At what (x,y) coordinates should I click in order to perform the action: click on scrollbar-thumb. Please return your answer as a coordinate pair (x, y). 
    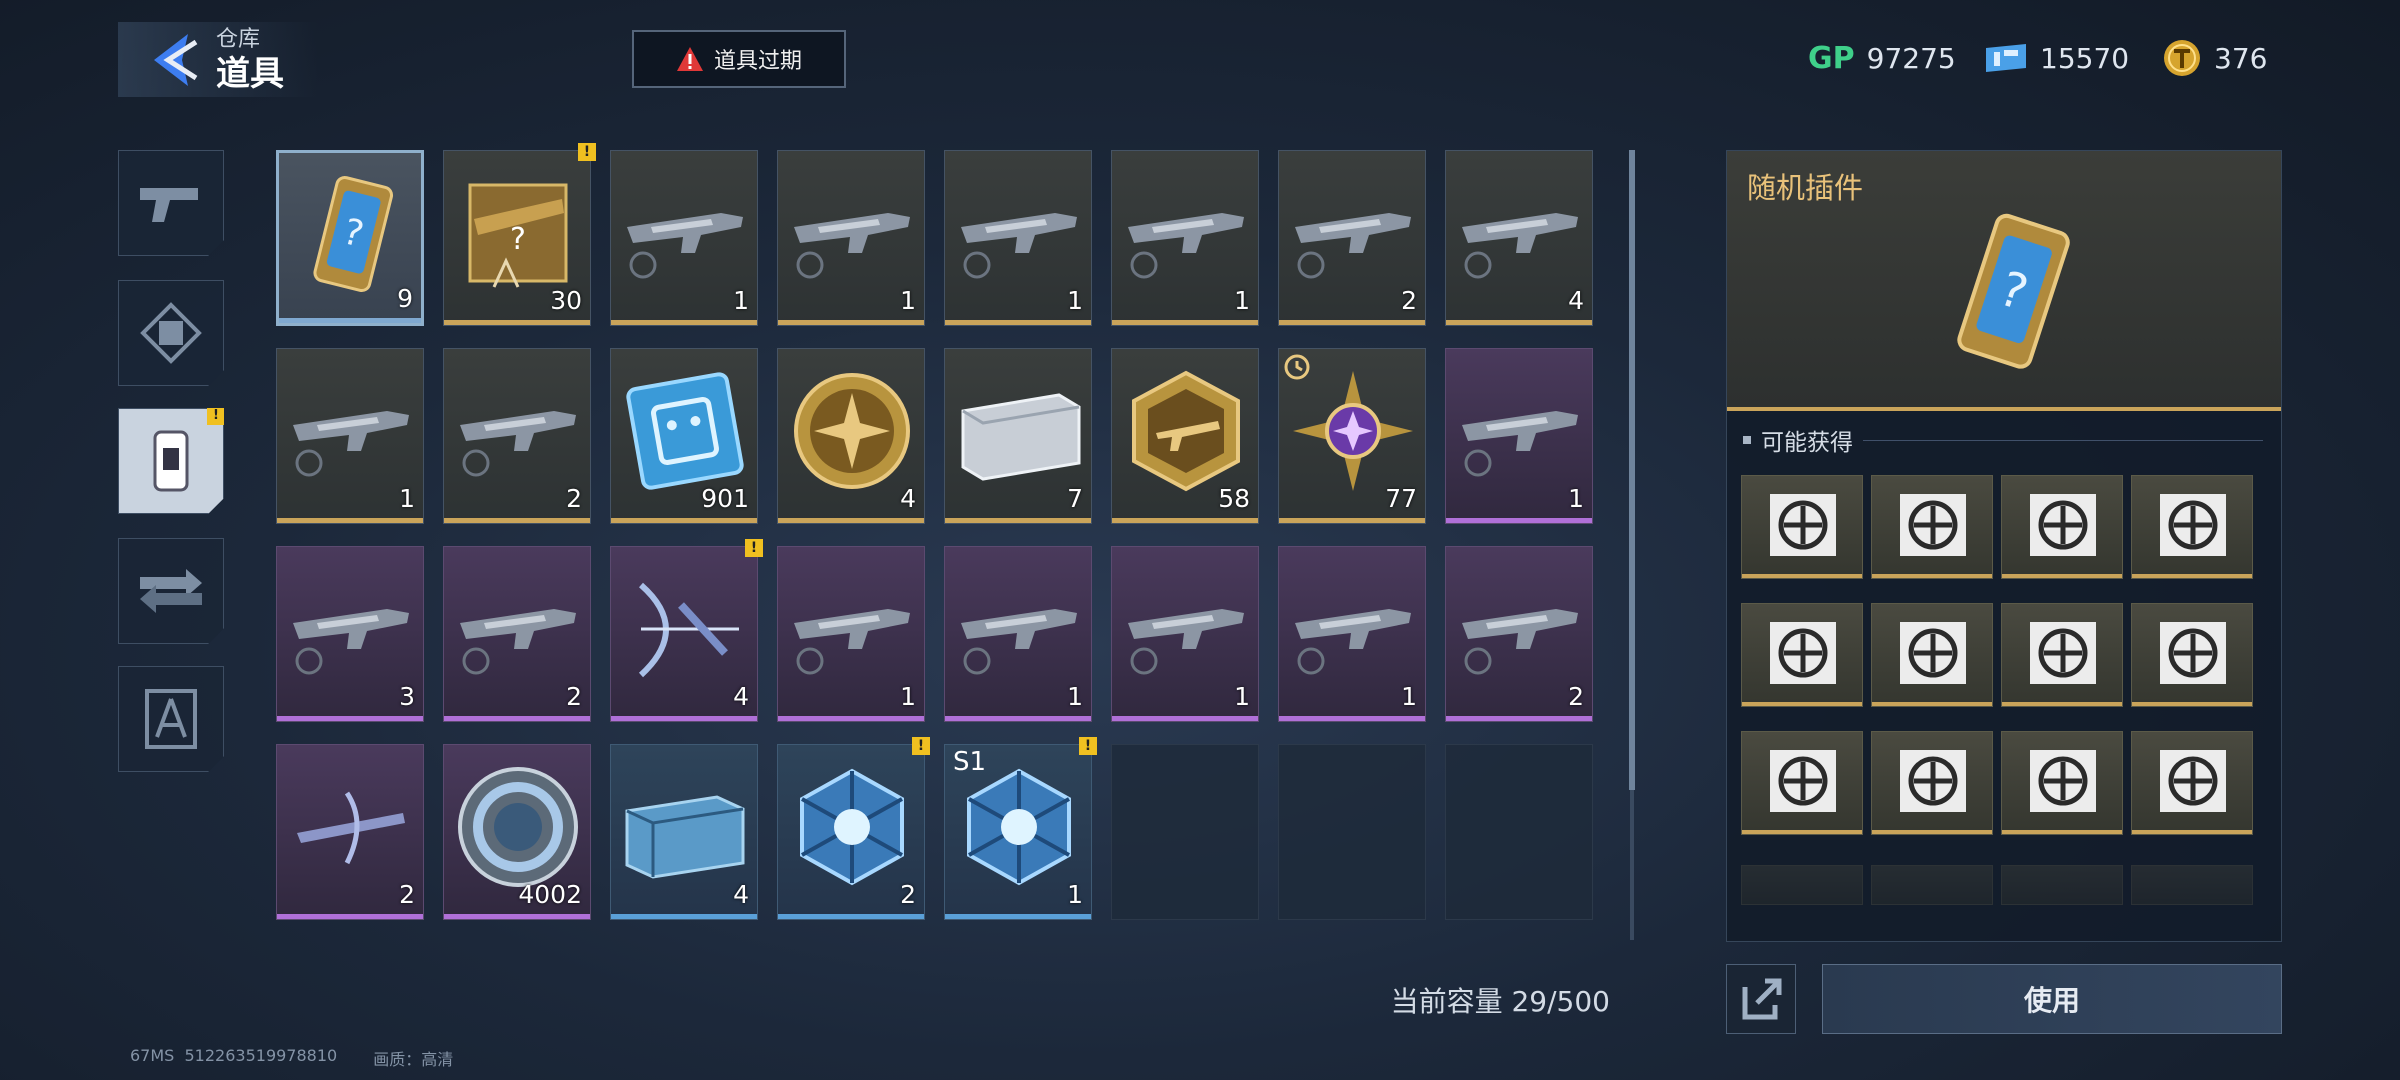
    Looking at the image, I should click on (1632, 470).